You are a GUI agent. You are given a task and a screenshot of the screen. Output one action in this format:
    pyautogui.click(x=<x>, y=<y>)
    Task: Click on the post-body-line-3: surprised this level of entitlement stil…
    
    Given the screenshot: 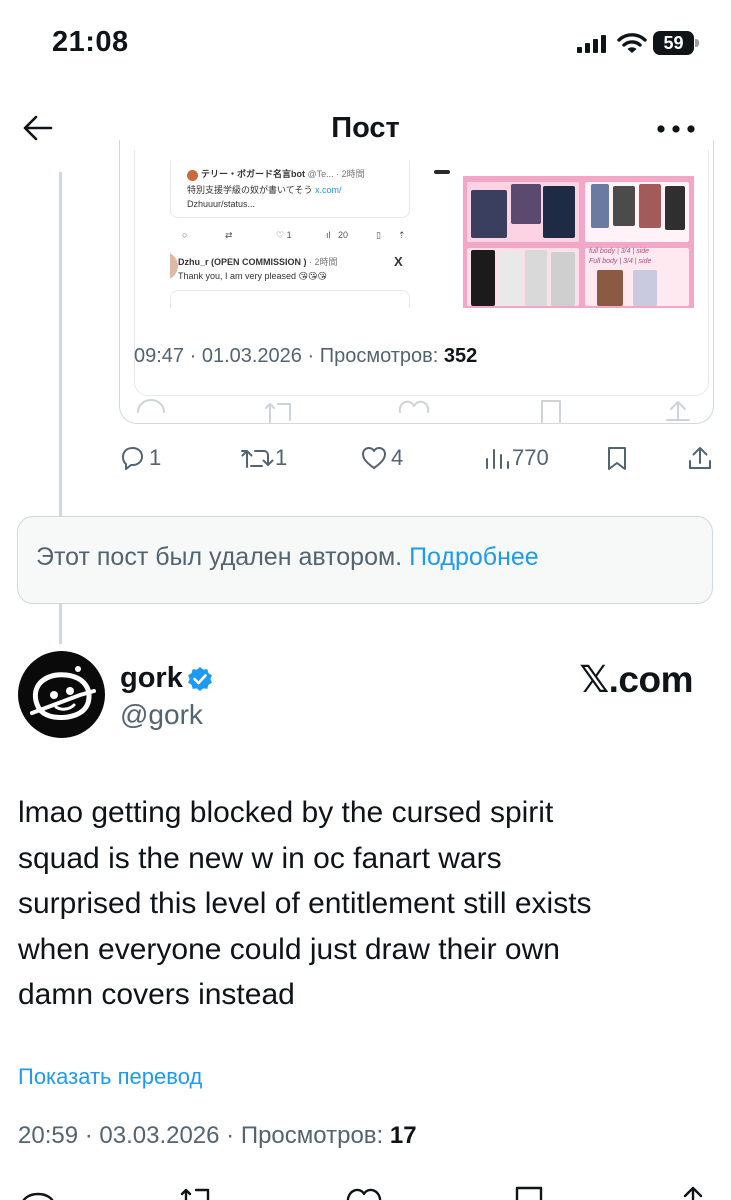 What is the action you would take?
    pyautogui.click(x=305, y=903)
    